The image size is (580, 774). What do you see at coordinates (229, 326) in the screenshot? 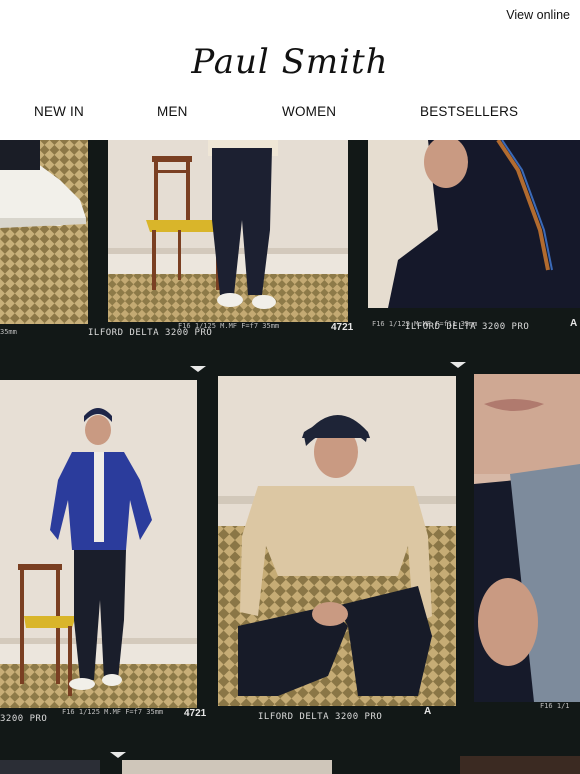
I see `film-exposure-strip1-a: F16 1/125 M.MF F=f7 35mm` at bounding box center [229, 326].